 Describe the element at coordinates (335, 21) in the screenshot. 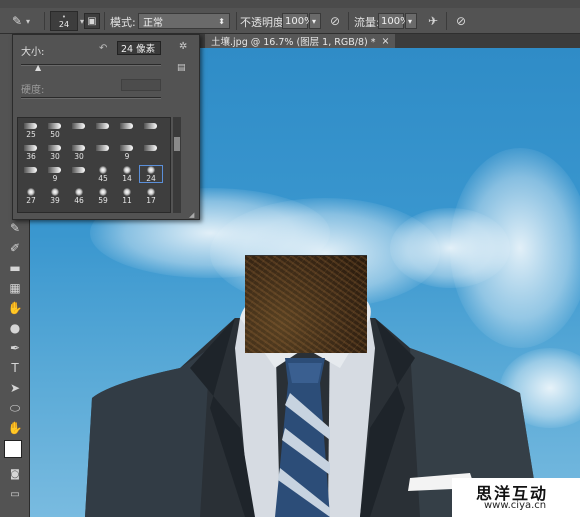

I see `pressure-opacity-button: ⊘` at that location.